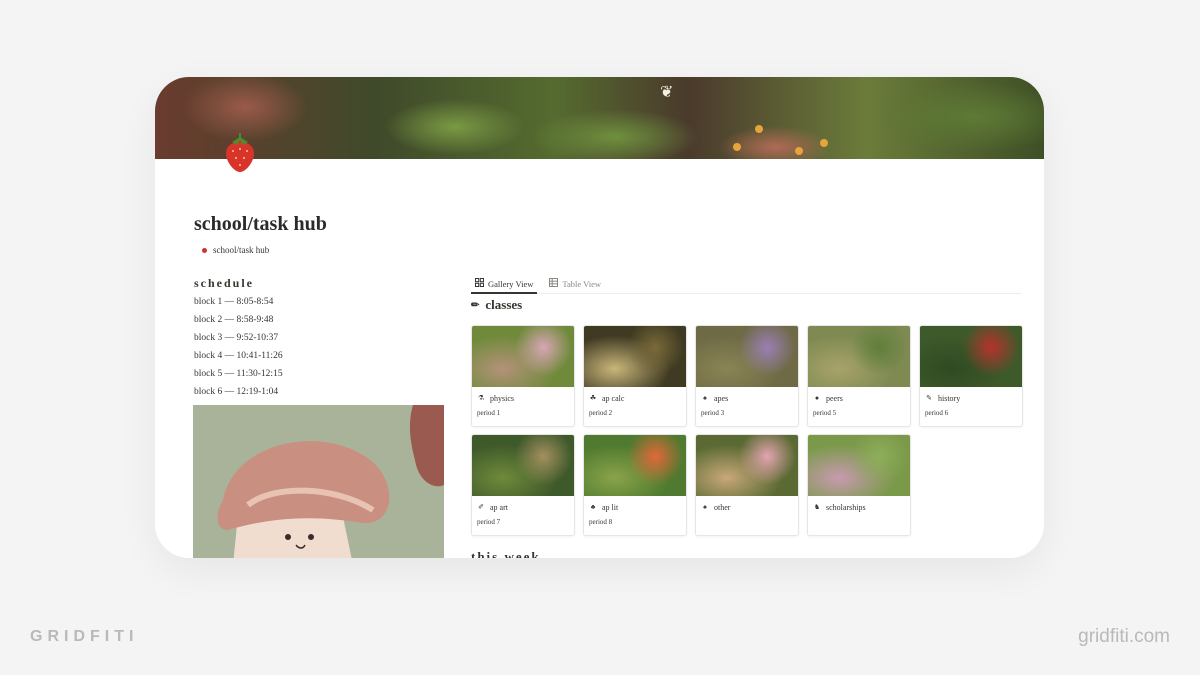 Image resolution: width=1200 pixels, height=675 pixels. I want to click on schedule-block: block 1 — 8:05-8:54, so click(234, 302).